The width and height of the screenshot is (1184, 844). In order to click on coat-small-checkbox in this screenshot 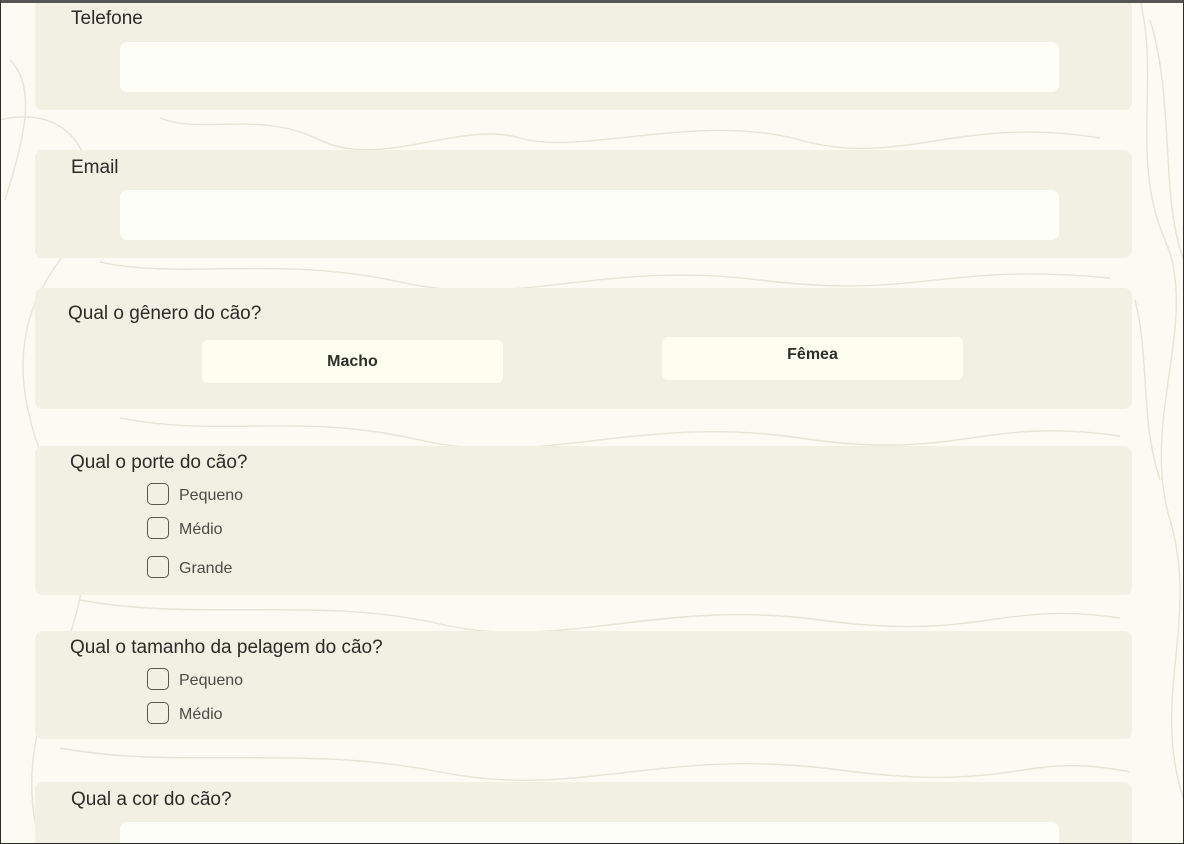, I will do `click(158, 679)`.